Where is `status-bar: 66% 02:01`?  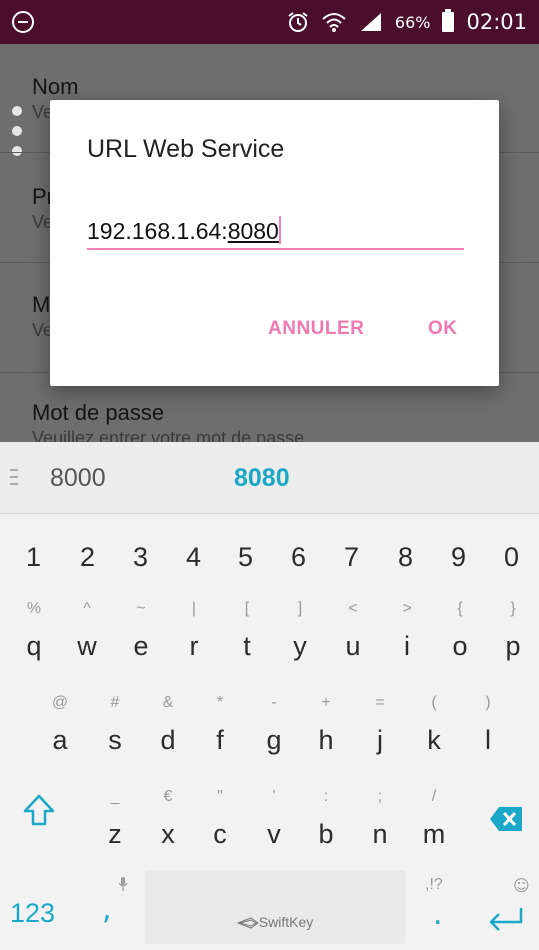
status-bar: 66% 02:01 is located at coordinates (269, 22).